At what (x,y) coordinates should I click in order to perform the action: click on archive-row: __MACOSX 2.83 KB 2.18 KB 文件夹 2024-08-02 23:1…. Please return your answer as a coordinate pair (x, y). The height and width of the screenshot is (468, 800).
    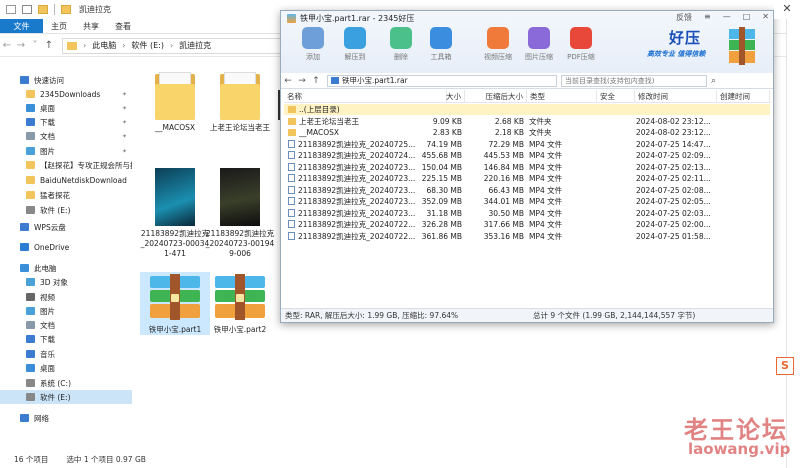
    Looking at the image, I should click on (527, 132).